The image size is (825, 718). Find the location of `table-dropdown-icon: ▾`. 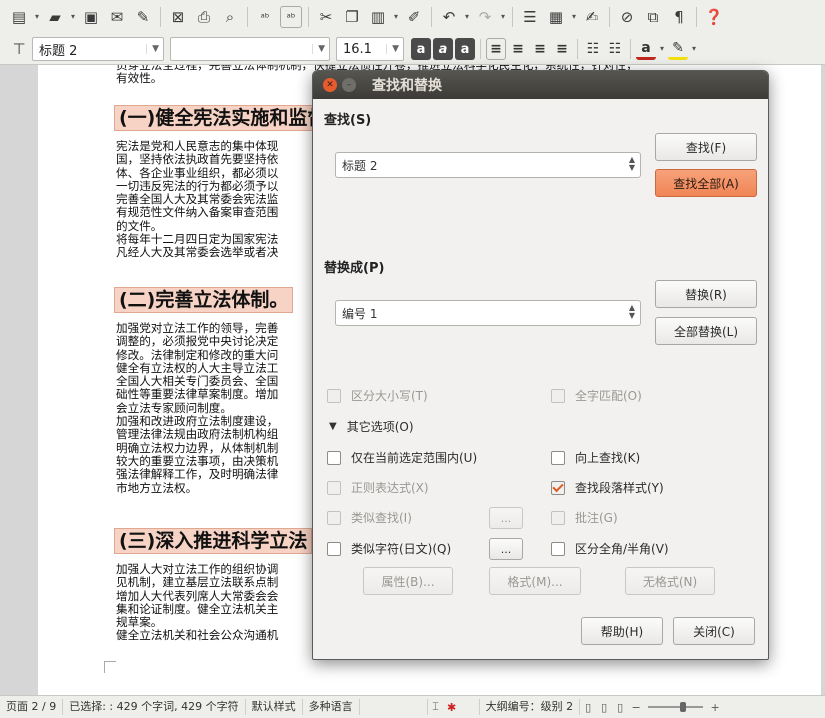

table-dropdown-icon: ▾ is located at coordinates (574, 17).